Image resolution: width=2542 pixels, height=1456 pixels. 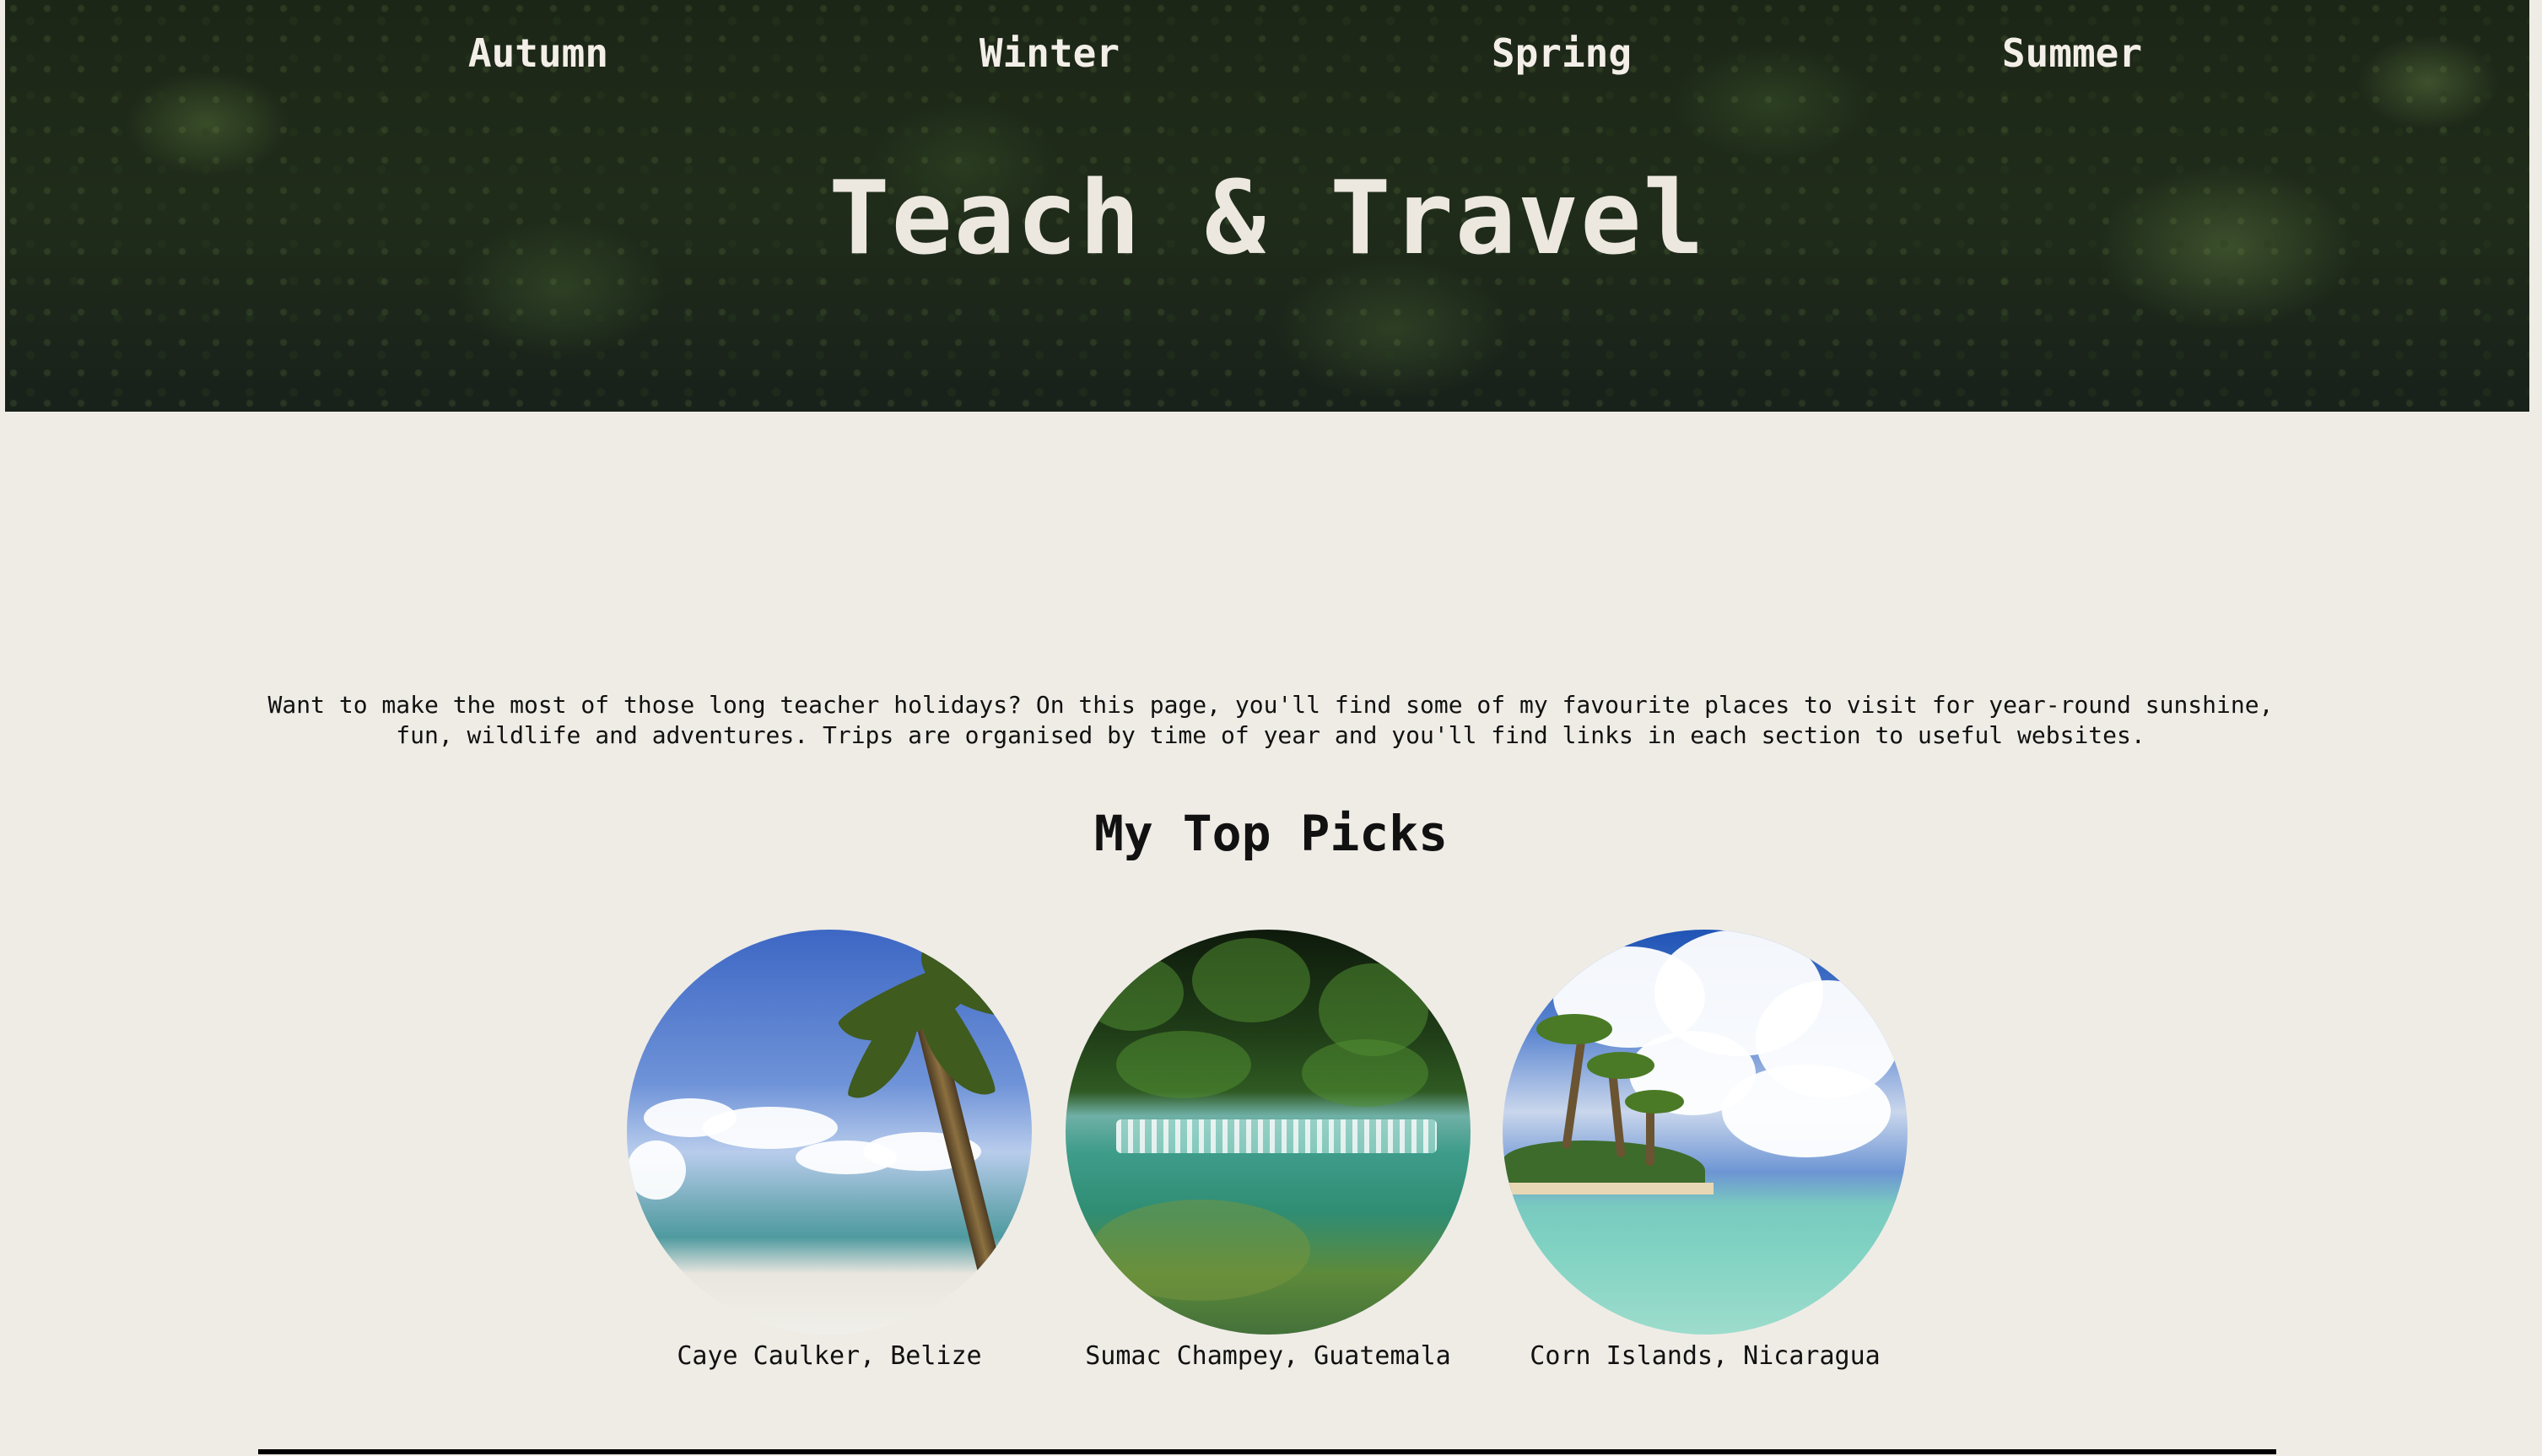 What do you see at coordinates (1705, 1133) in the screenshot?
I see `corn-islands-photo` at bounding box center [1705, 1133].